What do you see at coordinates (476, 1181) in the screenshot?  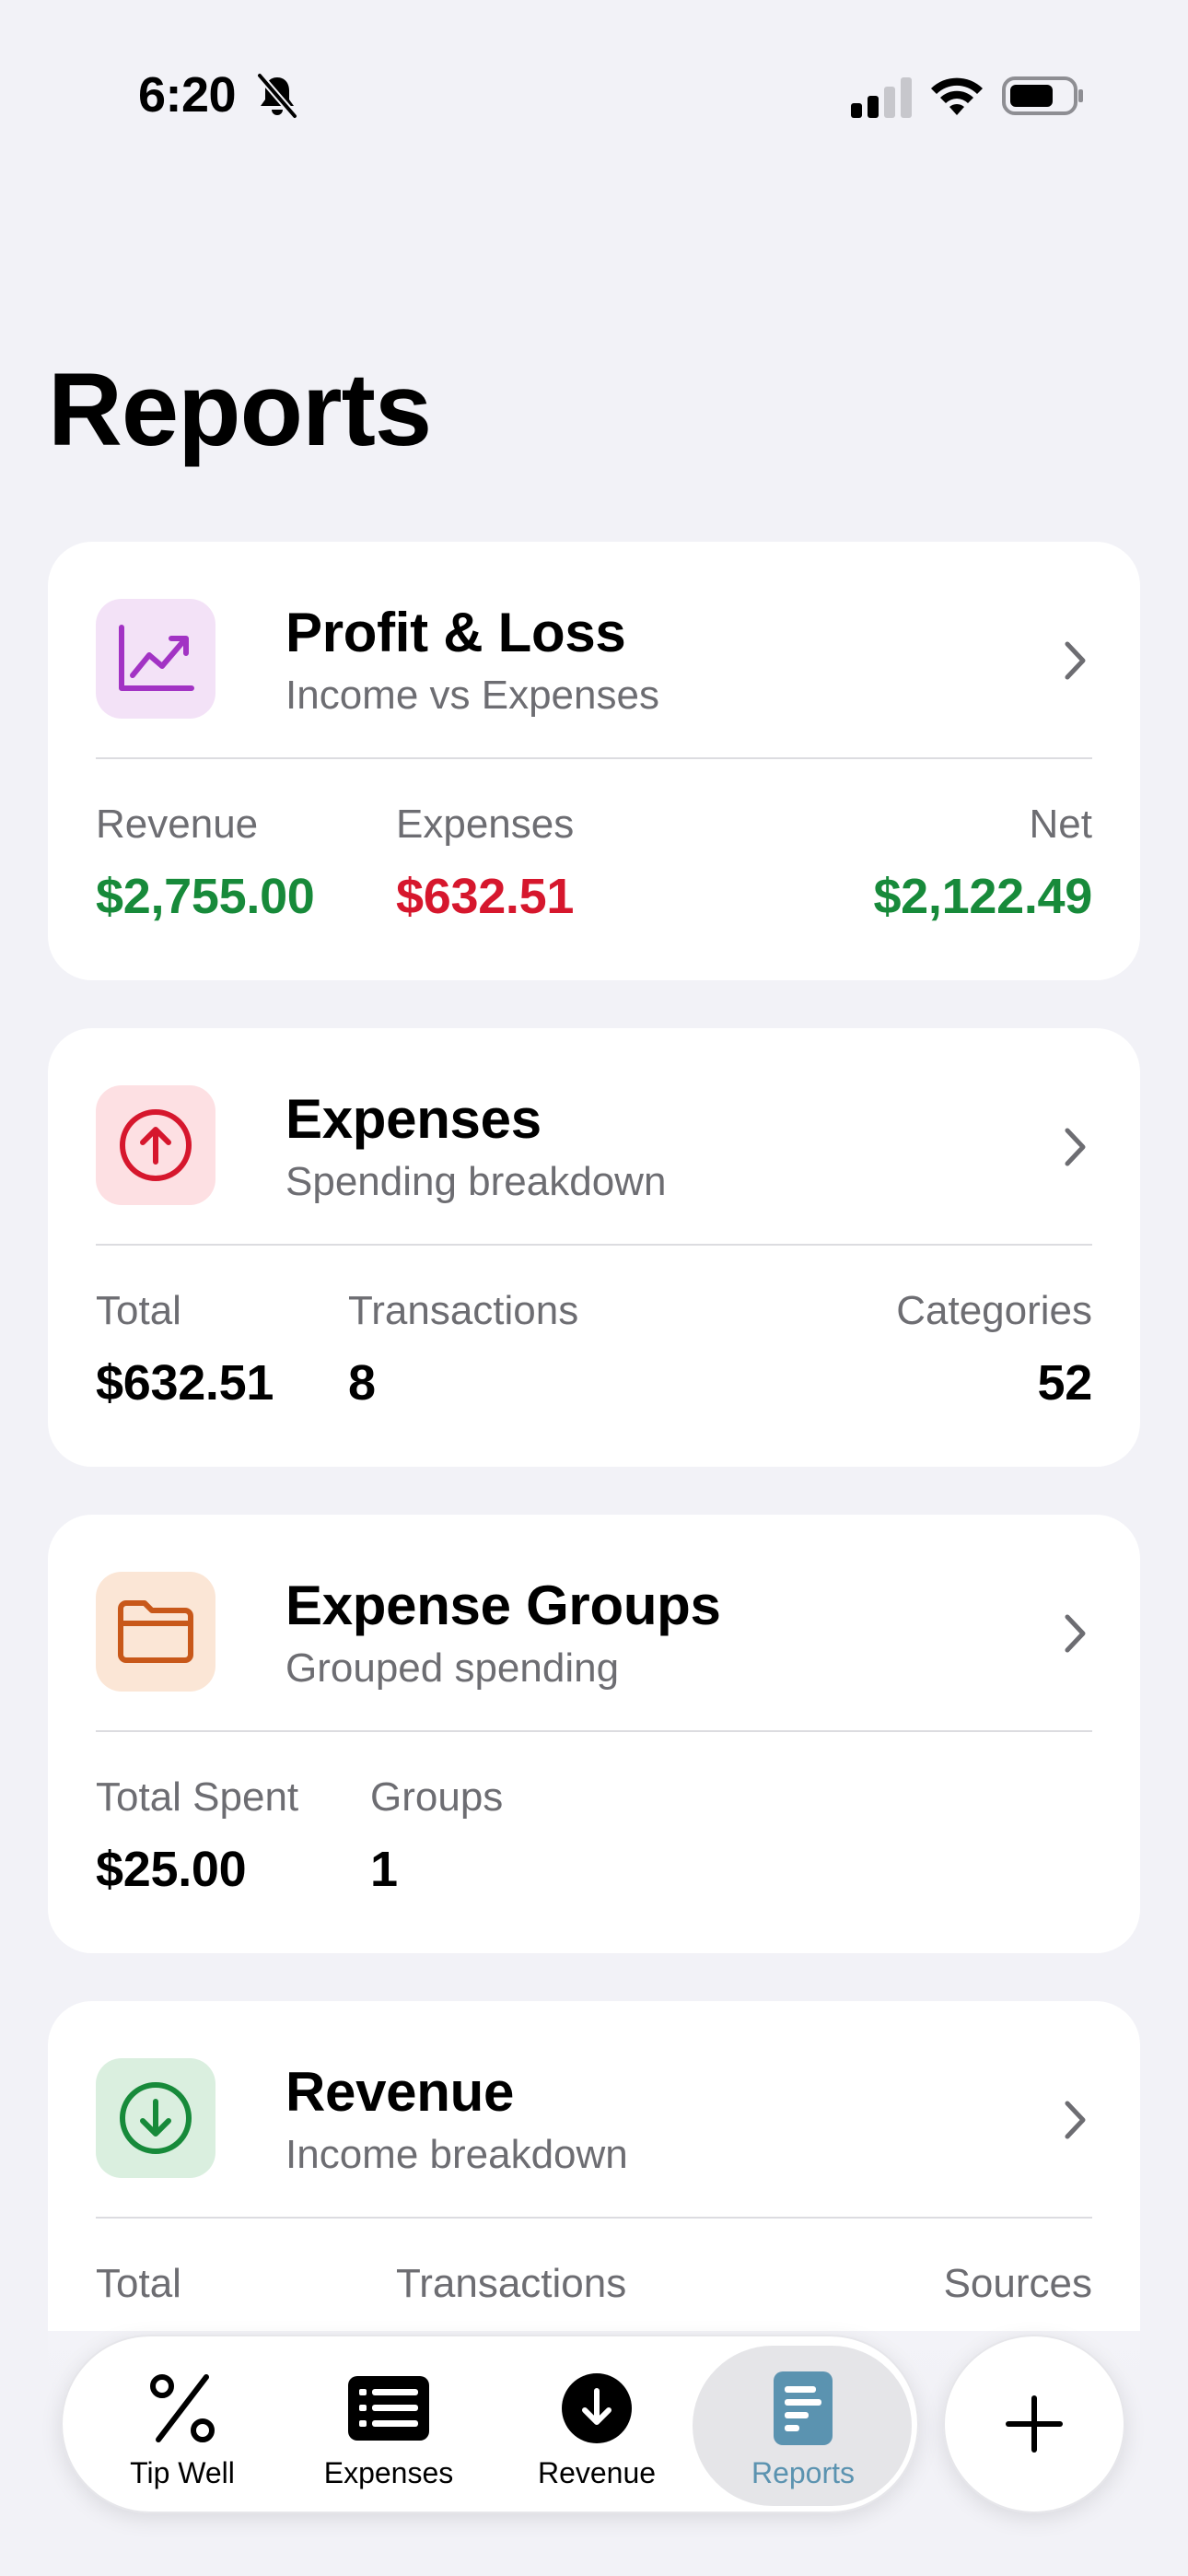 I see `card-subtitle: Spending breakdown` at bounding box center [476, 1181].